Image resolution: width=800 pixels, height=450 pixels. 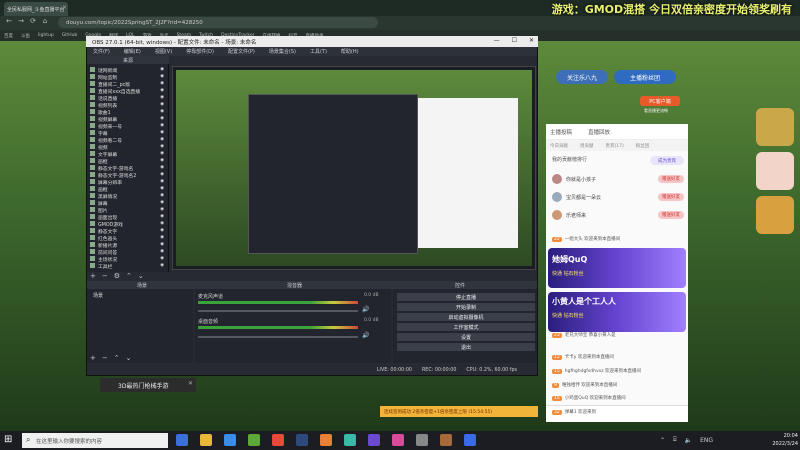 I want to click on browser-tab: 全民私服网_斗鱼直播平台, so click(x=36, y=9).